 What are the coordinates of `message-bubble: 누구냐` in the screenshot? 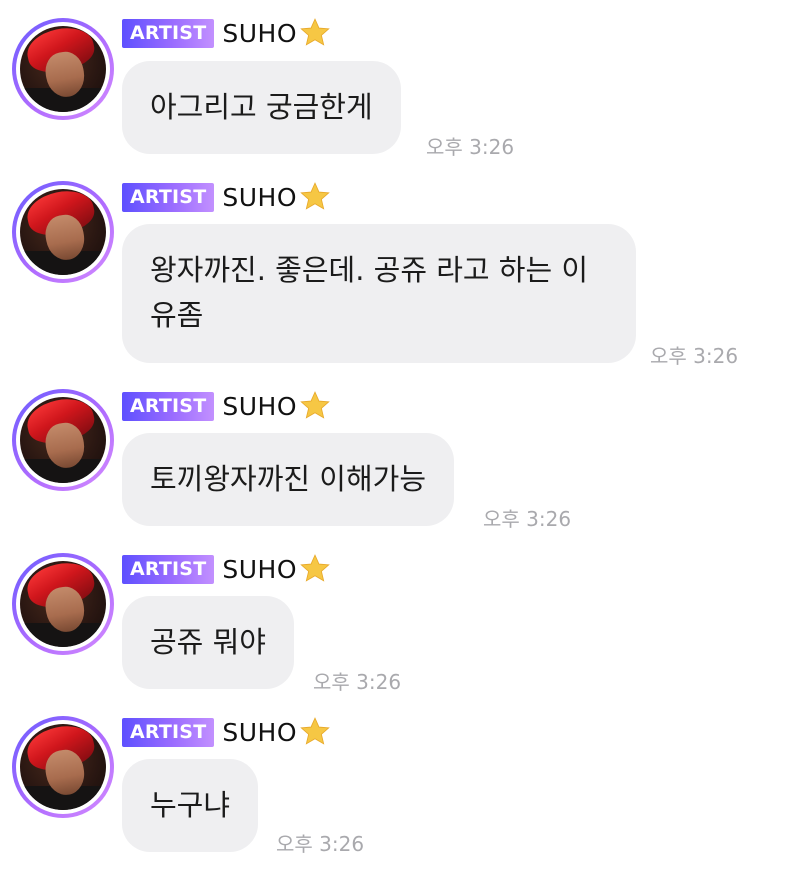 It's located at (190, 805).